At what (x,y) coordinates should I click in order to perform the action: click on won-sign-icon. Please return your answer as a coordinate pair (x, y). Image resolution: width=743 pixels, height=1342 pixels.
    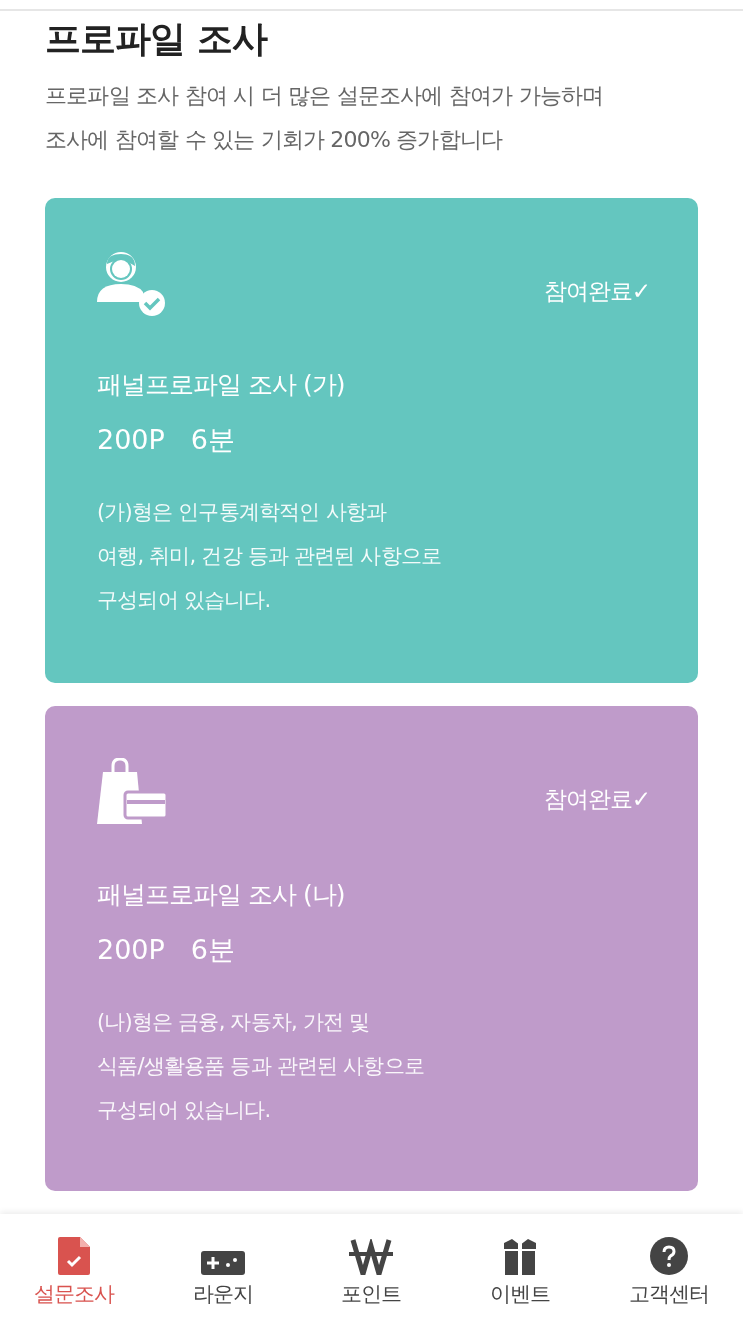
    Looking at the image, I should click on (371, 1257).